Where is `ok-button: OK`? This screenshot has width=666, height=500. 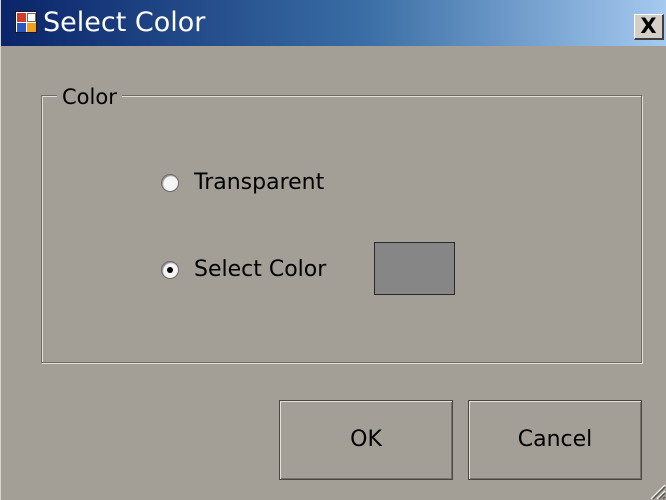 ok-button: OK is located at coordinates (366, 440).